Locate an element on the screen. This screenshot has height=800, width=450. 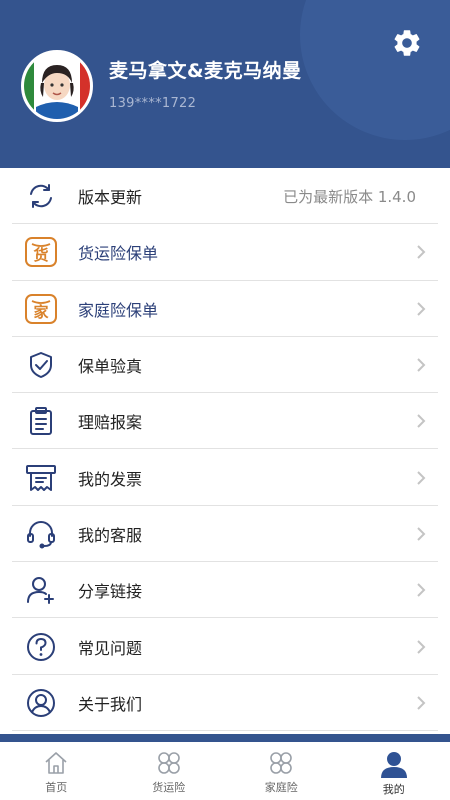
menu-item-faq: 常见问题 is located at coordinates (225, 646).